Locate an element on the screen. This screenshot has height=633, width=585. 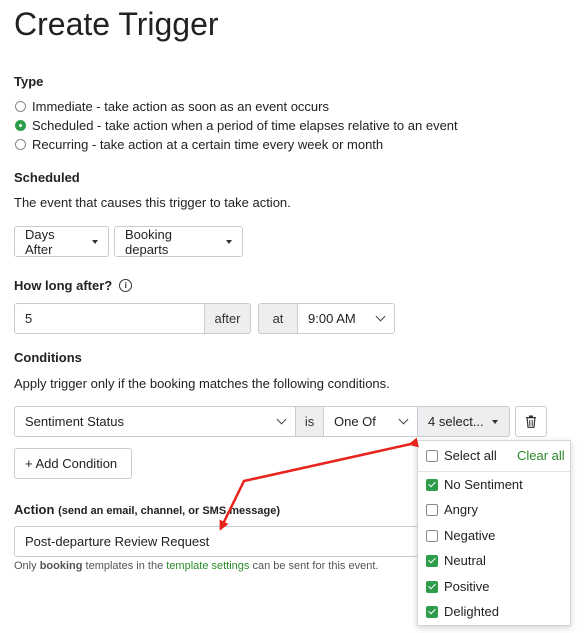
option-no-sentiment: No Sentiment is located at coordinates (474, 484).